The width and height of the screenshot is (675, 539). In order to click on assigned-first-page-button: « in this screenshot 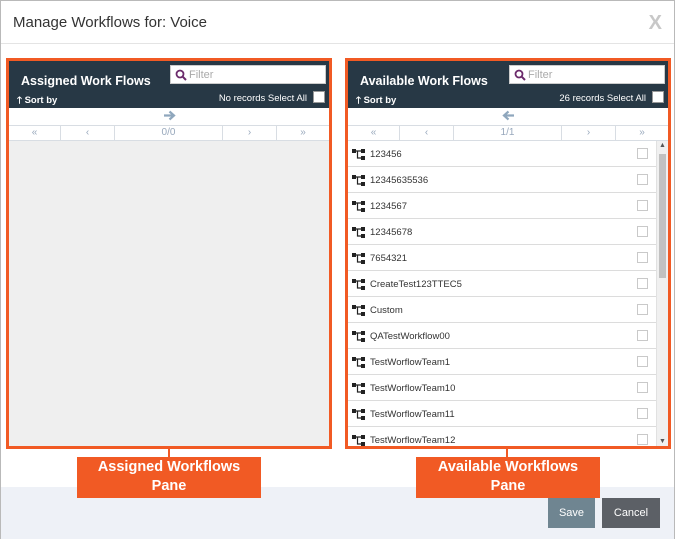, I will do `click(35, 133)`.